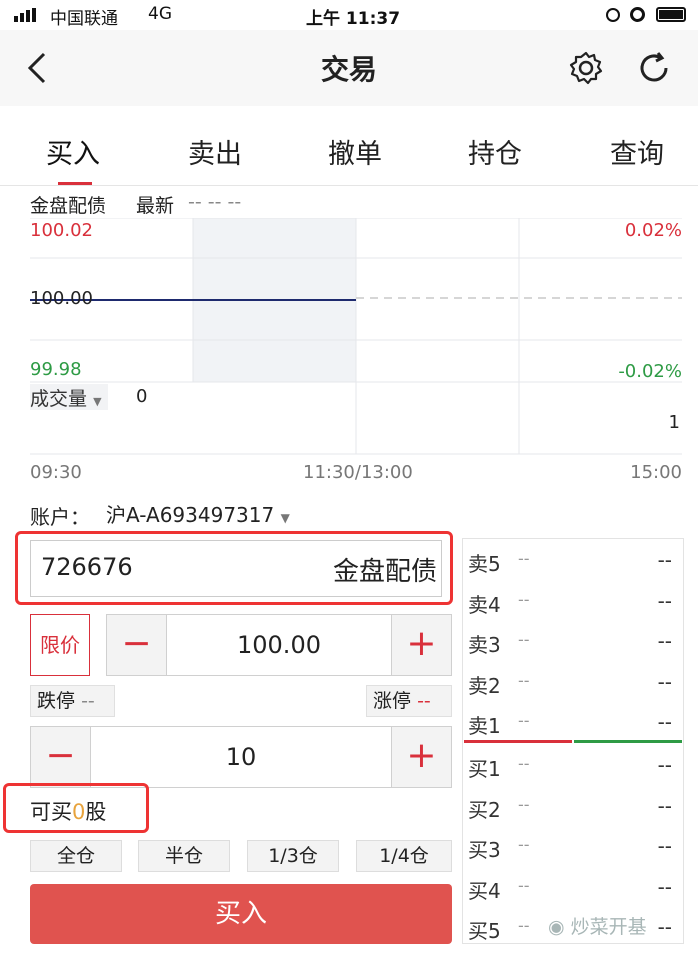 This screenshot has width=698, height=962. I want to click on buy-row: 买1 -- --, so click(575, 765).